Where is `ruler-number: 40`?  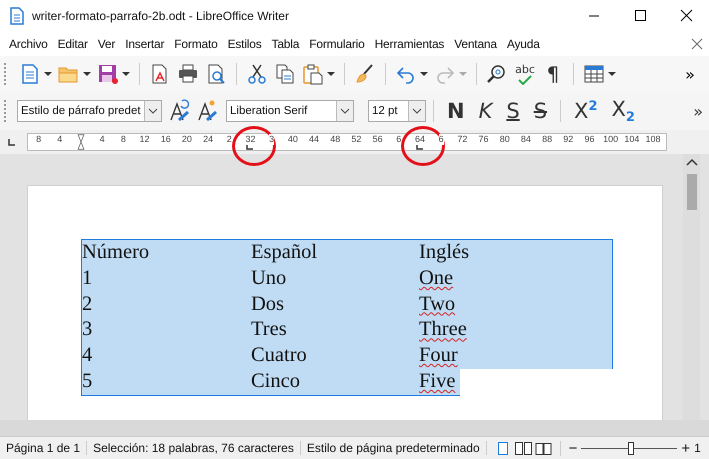 ruler-number: 40 is located at coordinates (293, 139).